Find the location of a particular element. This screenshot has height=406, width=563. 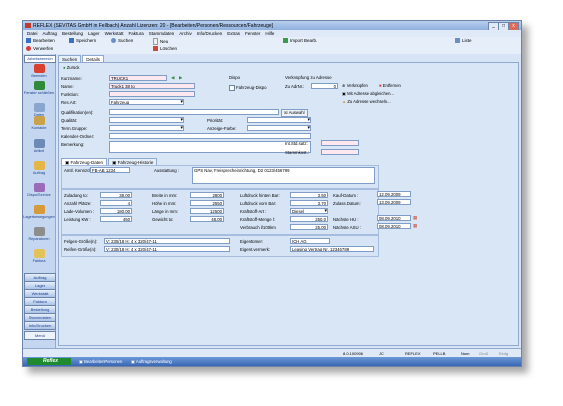

kennzeichen-field: FB-AB 1234 is located at coordinates (110, 170).